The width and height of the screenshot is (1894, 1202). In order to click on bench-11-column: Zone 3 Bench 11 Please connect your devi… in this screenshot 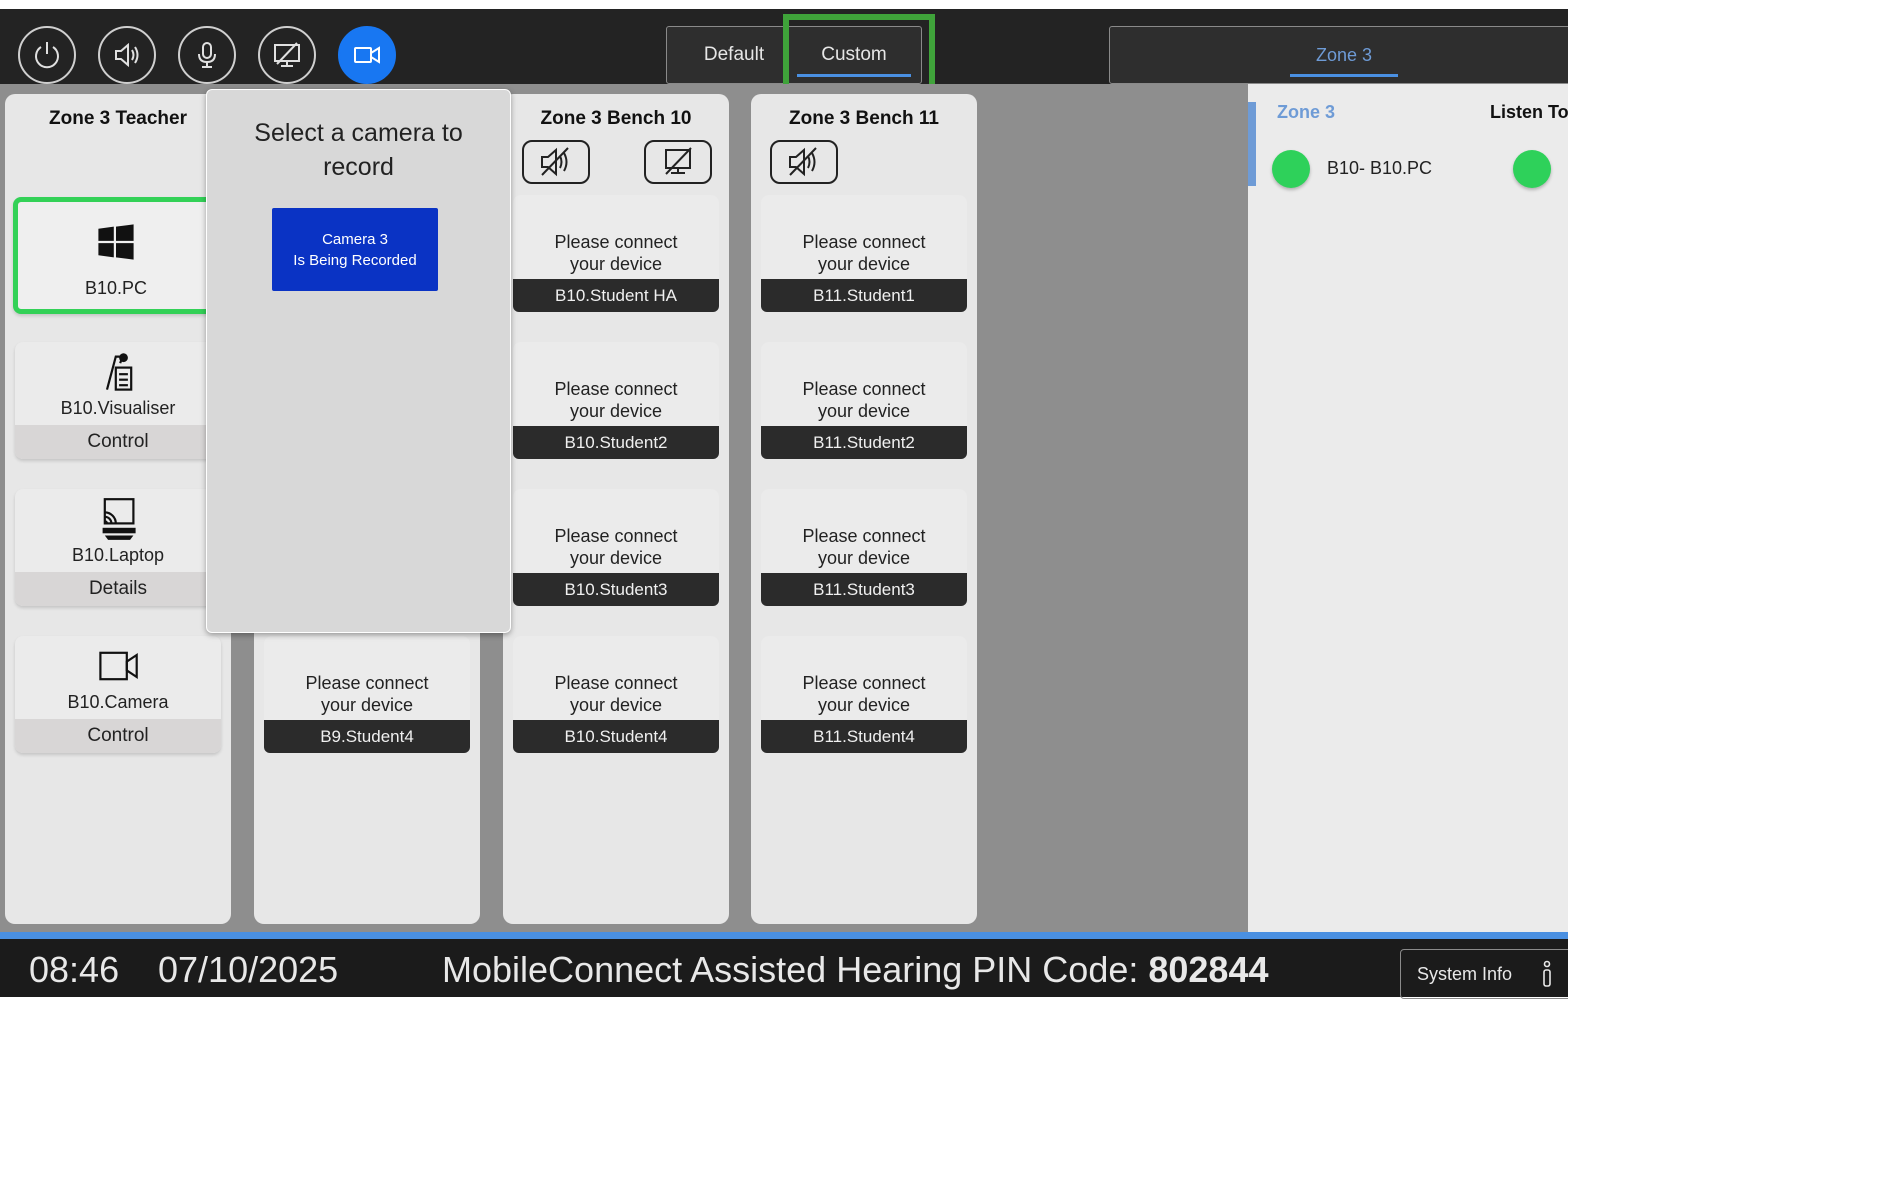, I will do `click(864, 509)`.